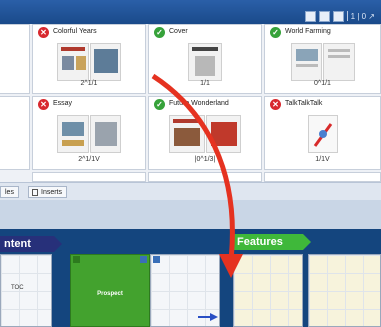 Image resolution: width=381 pixels, height=327 pixels. I want to click on missing-link-icon, so click(322, 135).